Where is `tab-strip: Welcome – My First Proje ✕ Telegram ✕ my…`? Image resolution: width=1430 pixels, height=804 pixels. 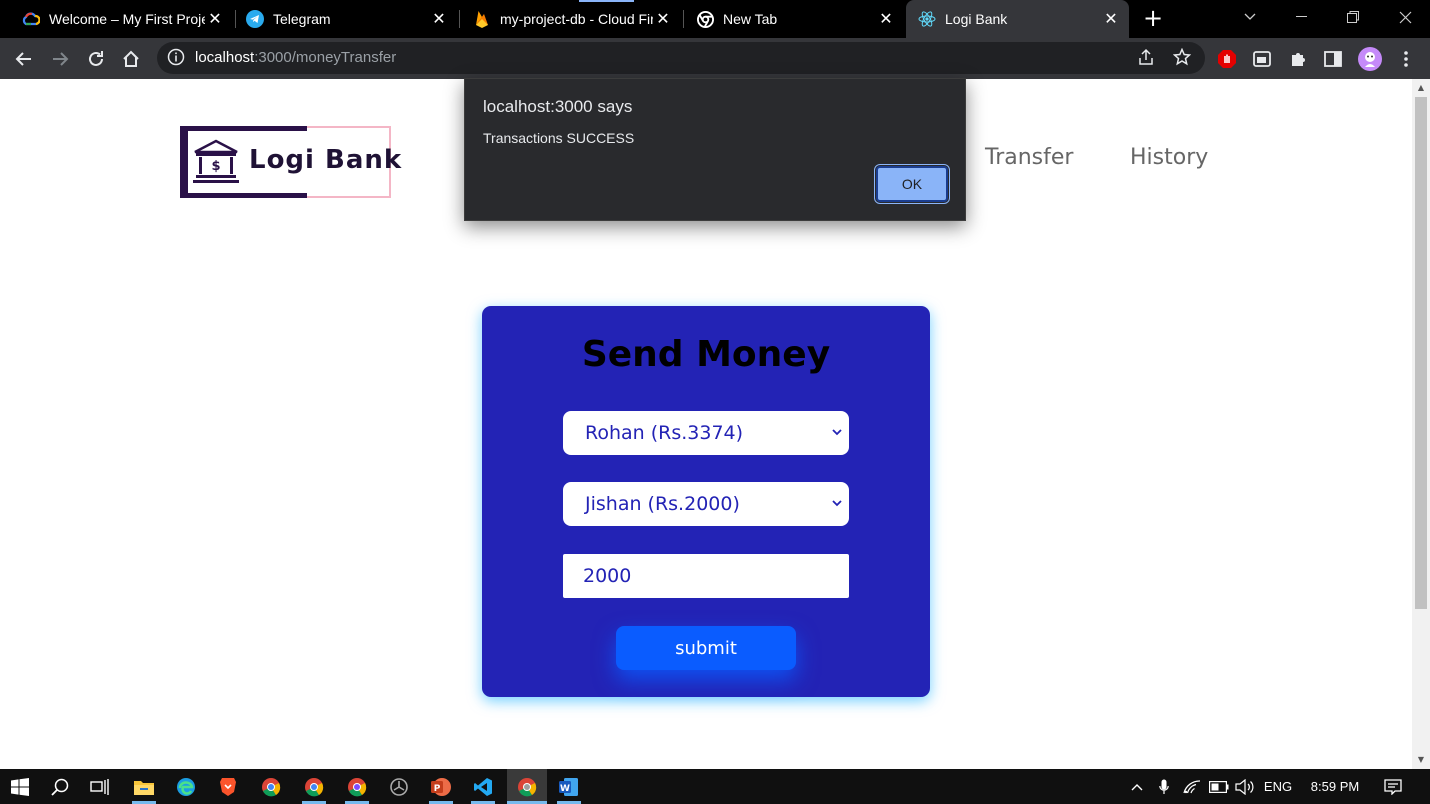 tab-strip: Welcome – My First Proje ✕ Telegram ✕ my… is located at coordinates (715, 19).